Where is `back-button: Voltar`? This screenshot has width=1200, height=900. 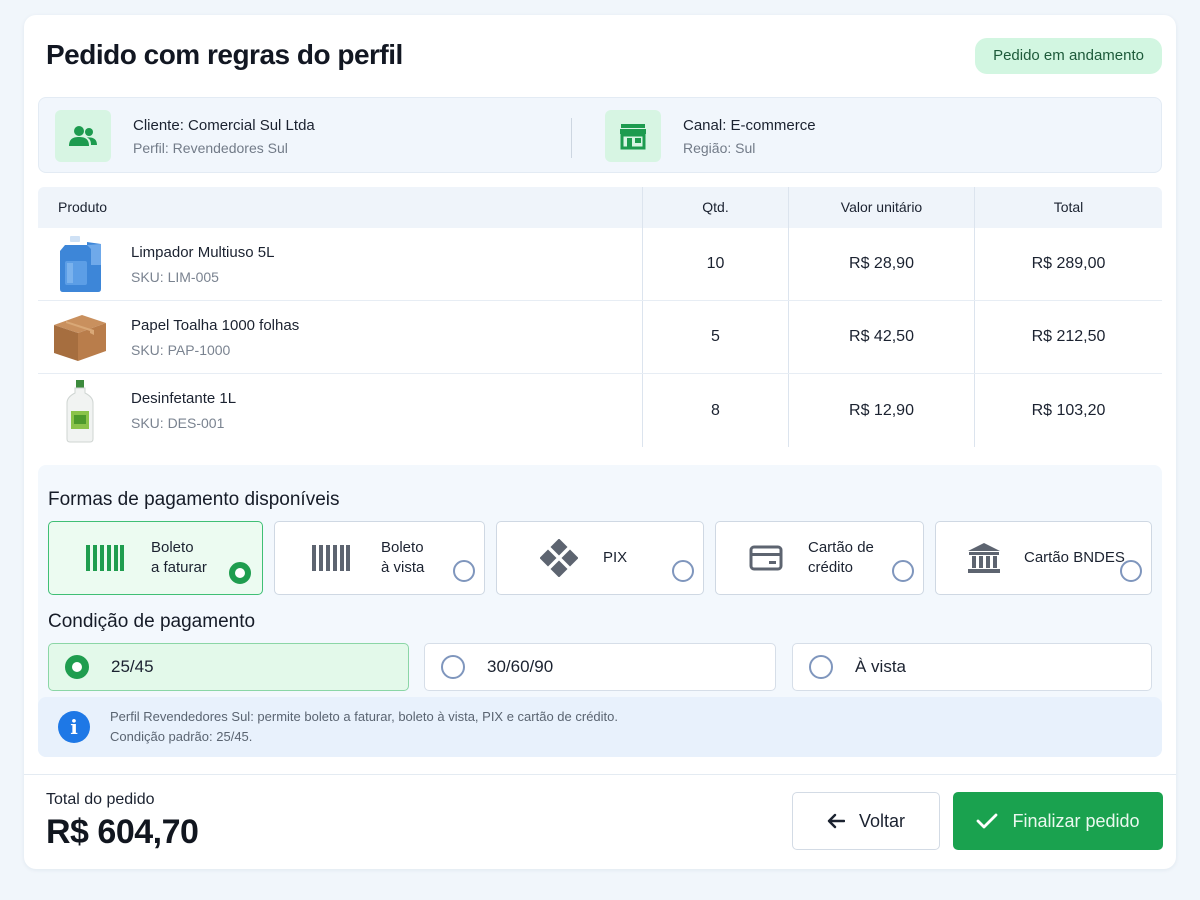 back-button: Voltar is located at coordinates (866, 821).